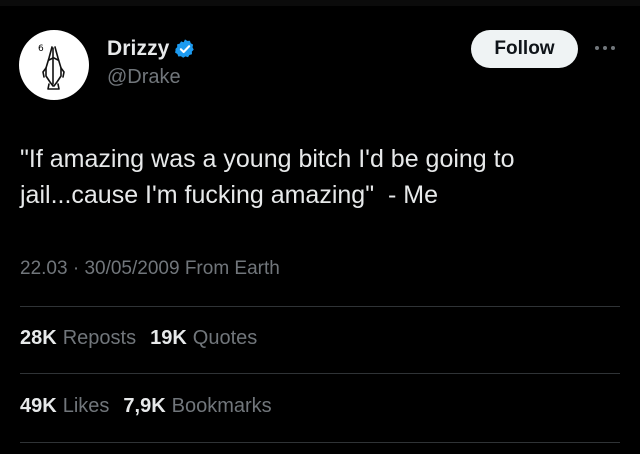 This screenshot has width=640, height=454. I want to click on reposts-count: 28K, so click(38, 338).